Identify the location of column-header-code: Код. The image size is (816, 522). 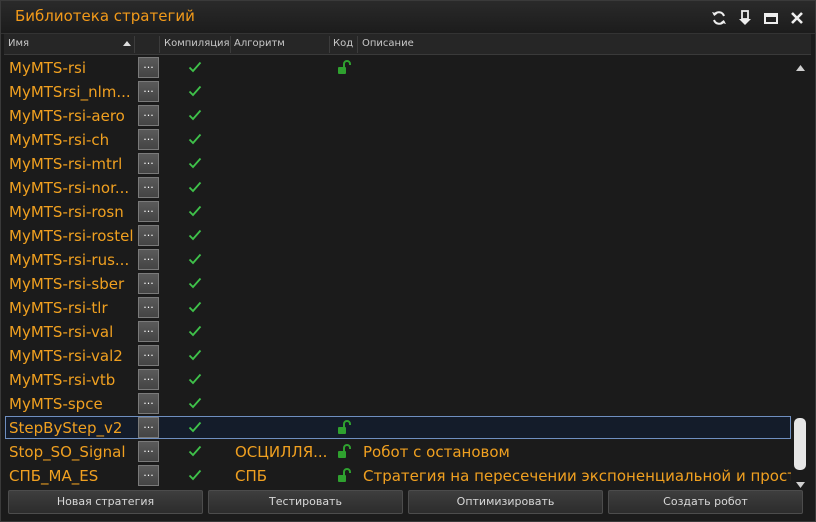
(343, 43).